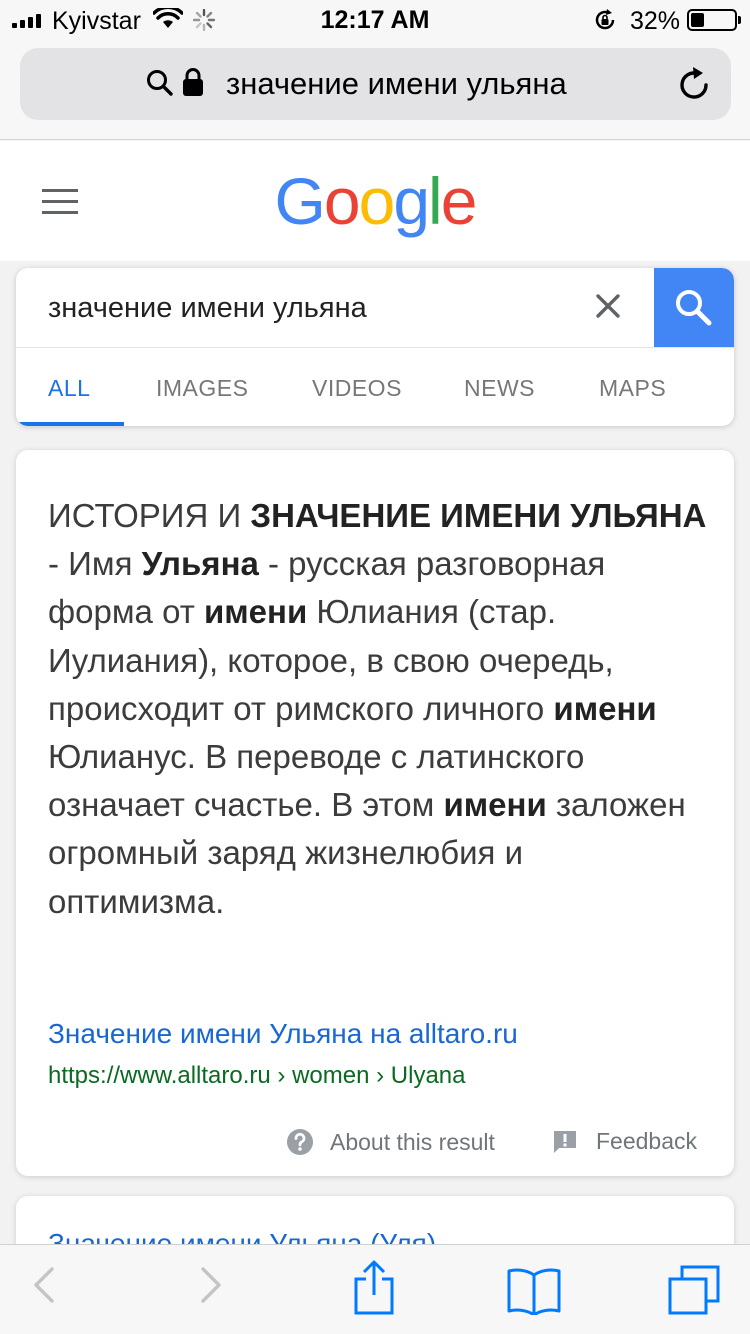 The width and height of the screenshot is (750, 1334). Describe the element at coordinates (95, 564) in the screenshot. I see `snippet-text: - Имя` at that location.